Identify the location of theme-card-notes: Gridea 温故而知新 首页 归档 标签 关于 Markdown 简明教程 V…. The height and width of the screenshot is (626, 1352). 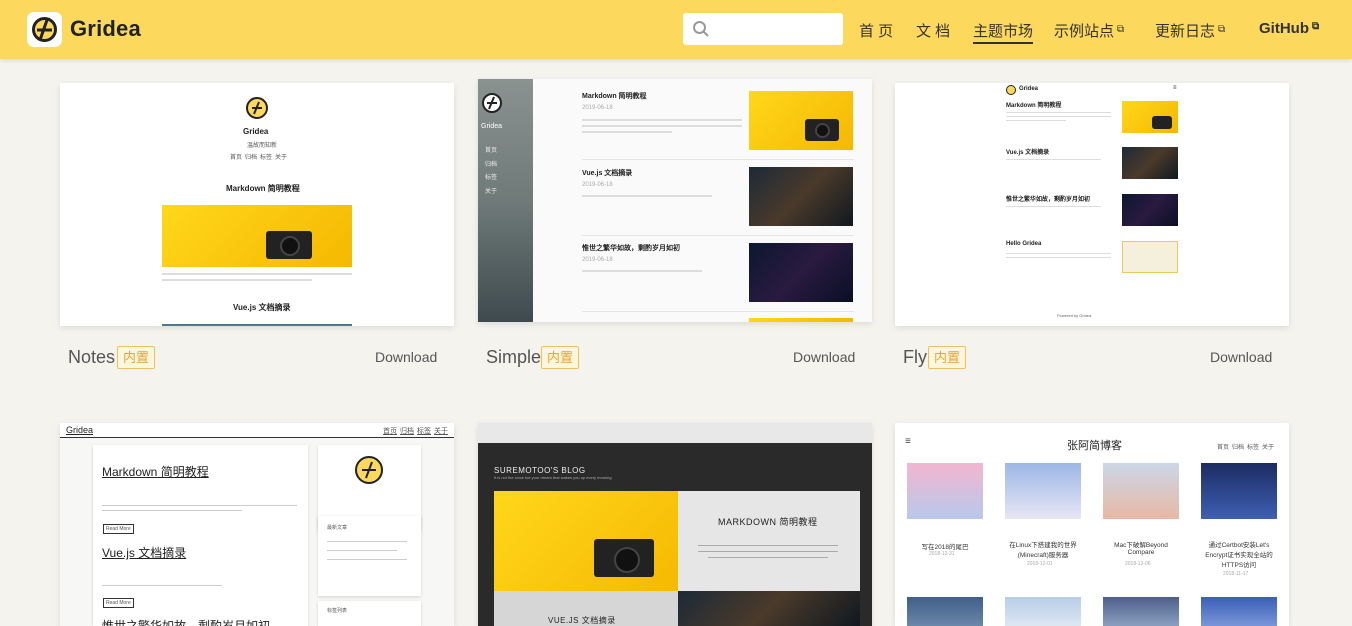
(257, 204).